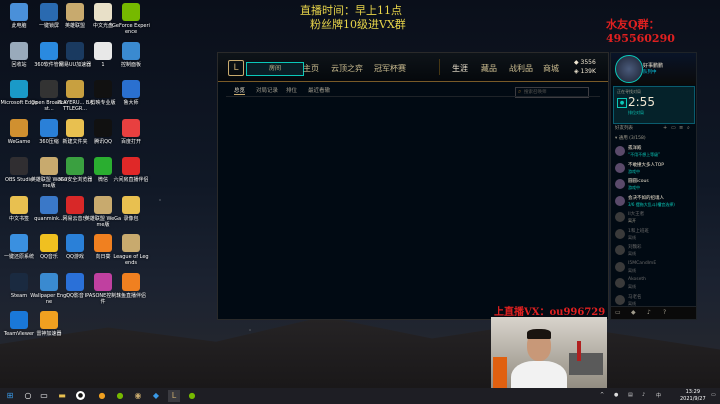  What do you see at coordinates (275, 69) in the screenshot?
I see `play-button: 房间` at bounding box center [275, 69].